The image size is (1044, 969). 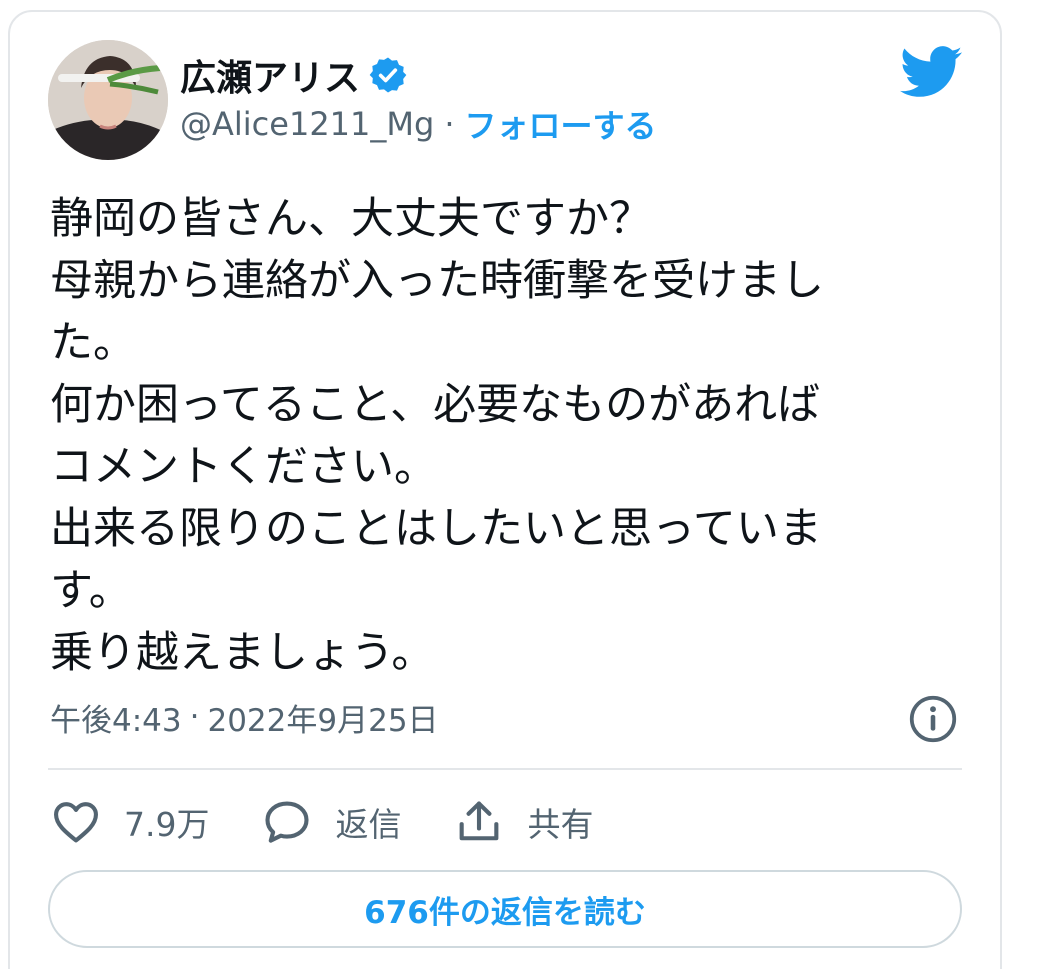 What do you see at coordinates (933, 719) in the screenshot?
I see `info-icon` at bounding box center [933, 719].